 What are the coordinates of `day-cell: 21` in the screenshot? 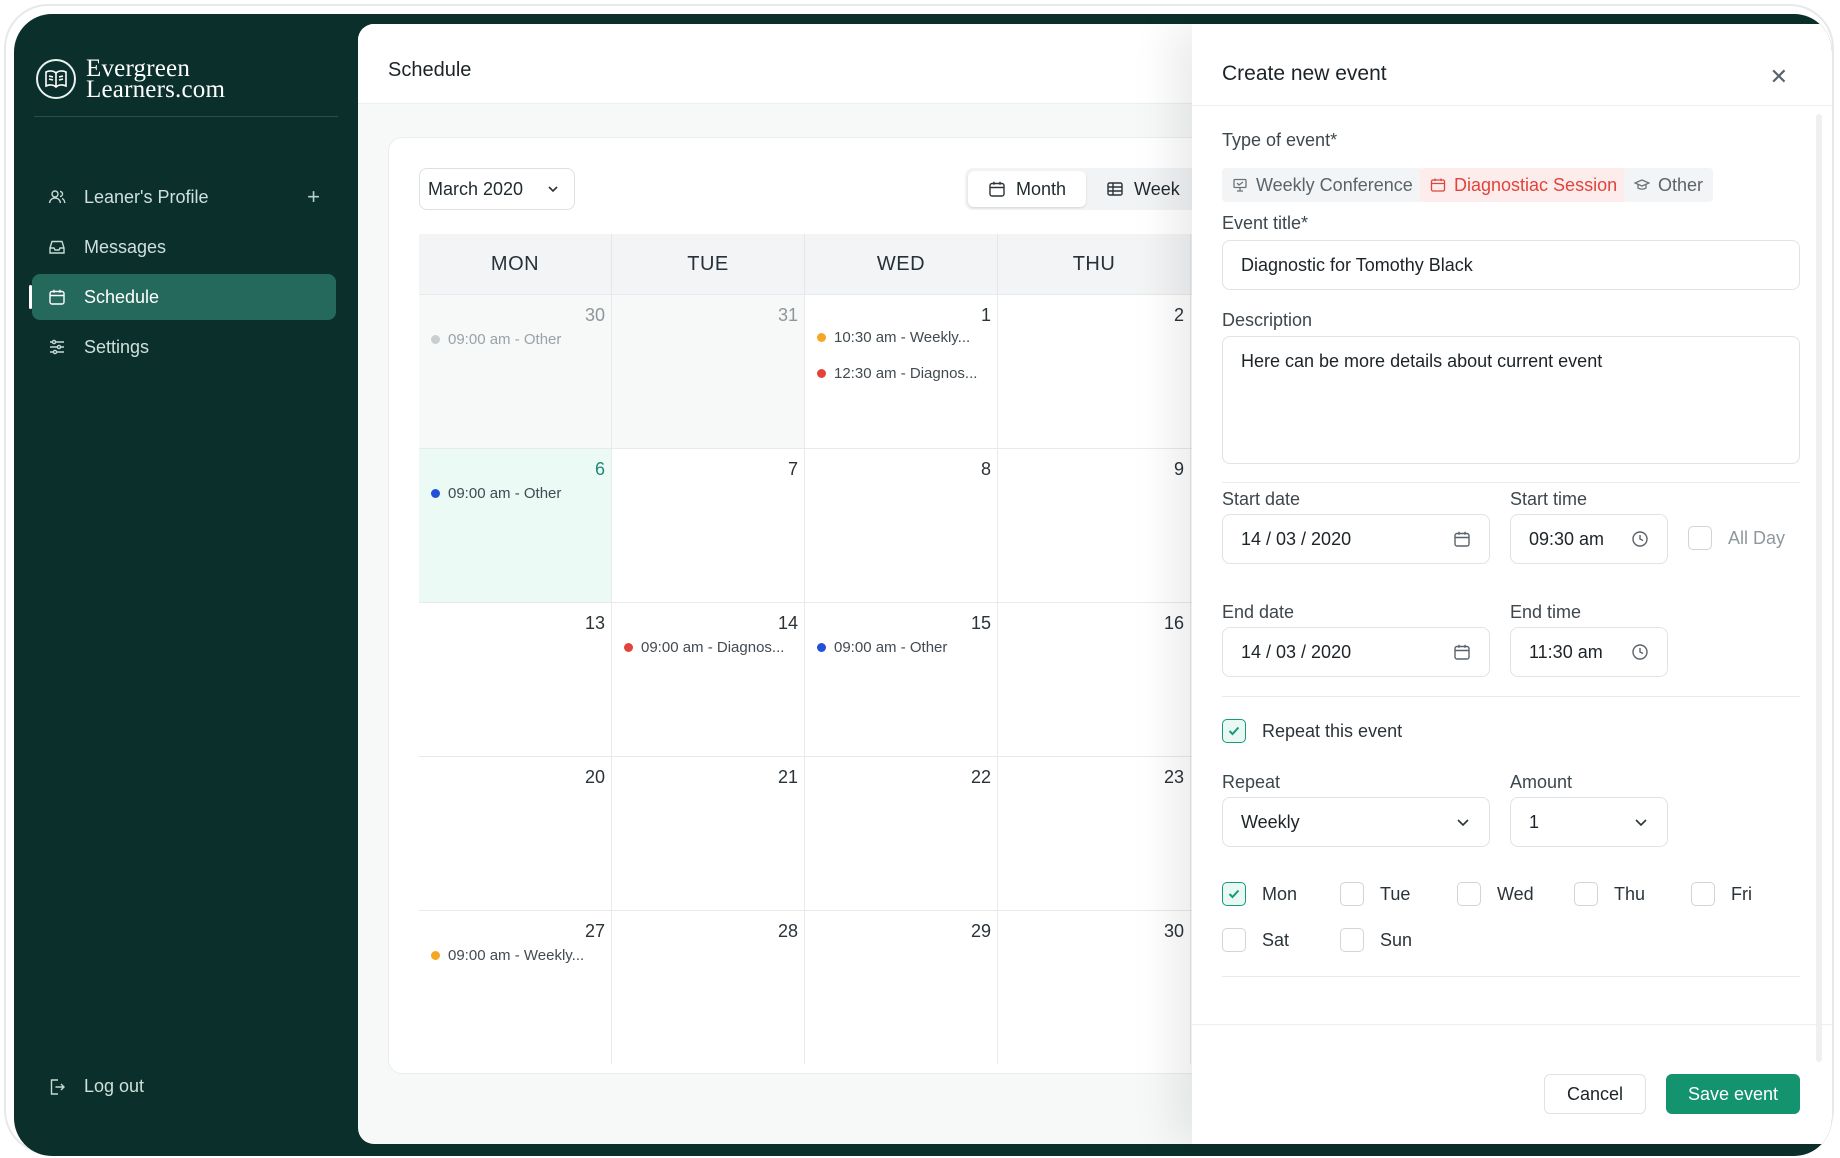 It's located at (708, 833).